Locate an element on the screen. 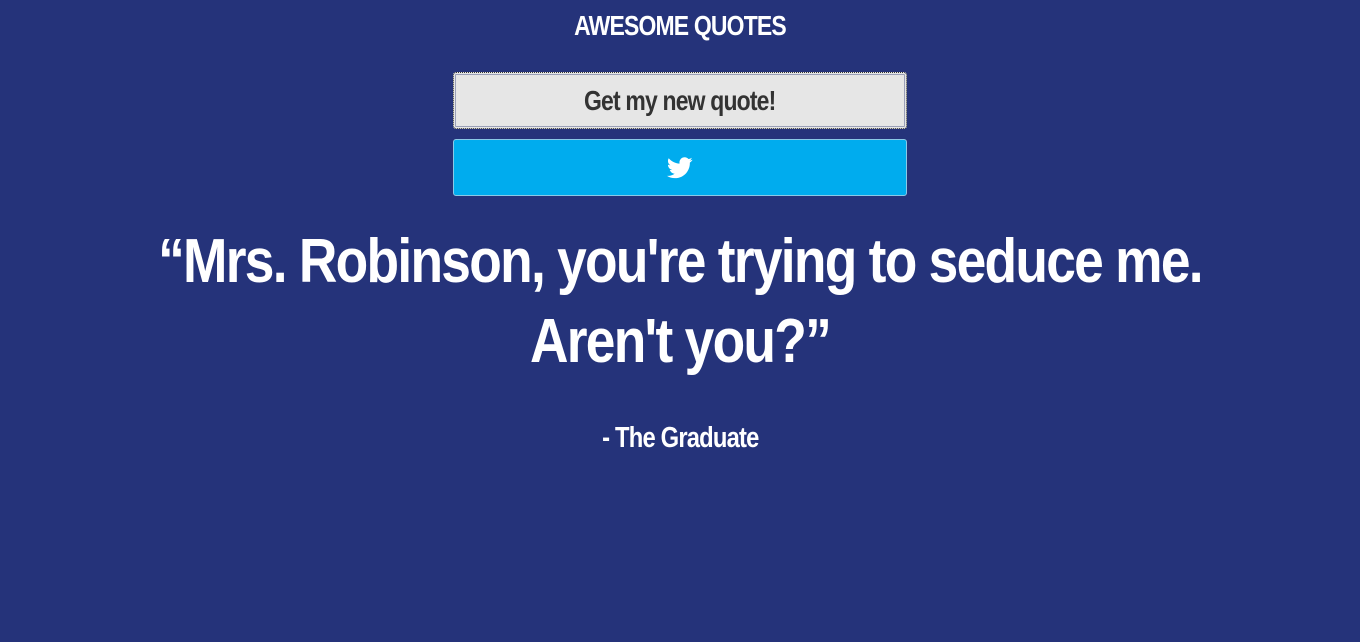  tweet-button is located at coordinates (680, 167).